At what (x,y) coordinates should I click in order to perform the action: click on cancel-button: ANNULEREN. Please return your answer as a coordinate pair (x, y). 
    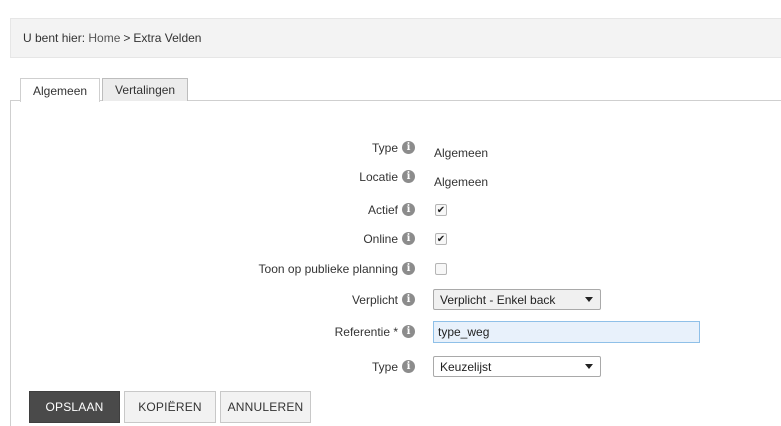
    Looking at the image, I should click on (265, 407).